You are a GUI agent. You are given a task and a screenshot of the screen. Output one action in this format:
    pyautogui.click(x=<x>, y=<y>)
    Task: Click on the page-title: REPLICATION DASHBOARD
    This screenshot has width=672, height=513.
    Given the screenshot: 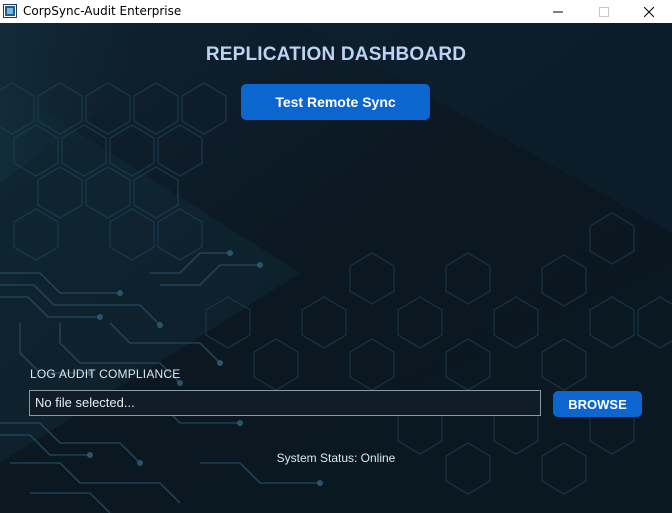 What is the action you would take?
    pyautogui.click(x=336, y=54)
    